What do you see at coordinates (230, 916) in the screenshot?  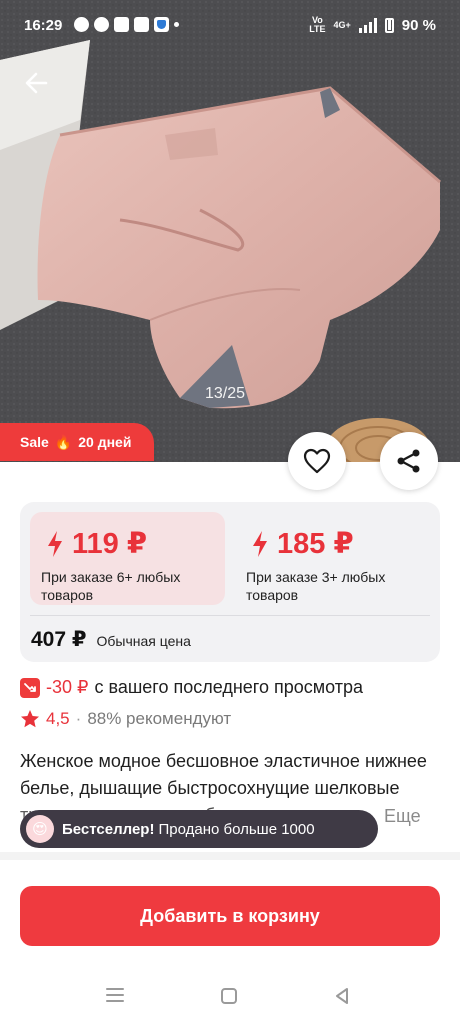 I see `add-to-cart-button: Добавить в корзину` at bounding box center [230, 916].